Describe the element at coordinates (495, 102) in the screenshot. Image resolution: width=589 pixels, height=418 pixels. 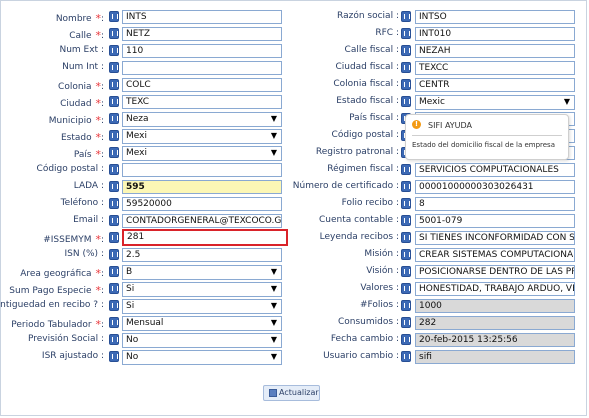
I see `estado-fiscal-select: Mexic ▼` at that location.